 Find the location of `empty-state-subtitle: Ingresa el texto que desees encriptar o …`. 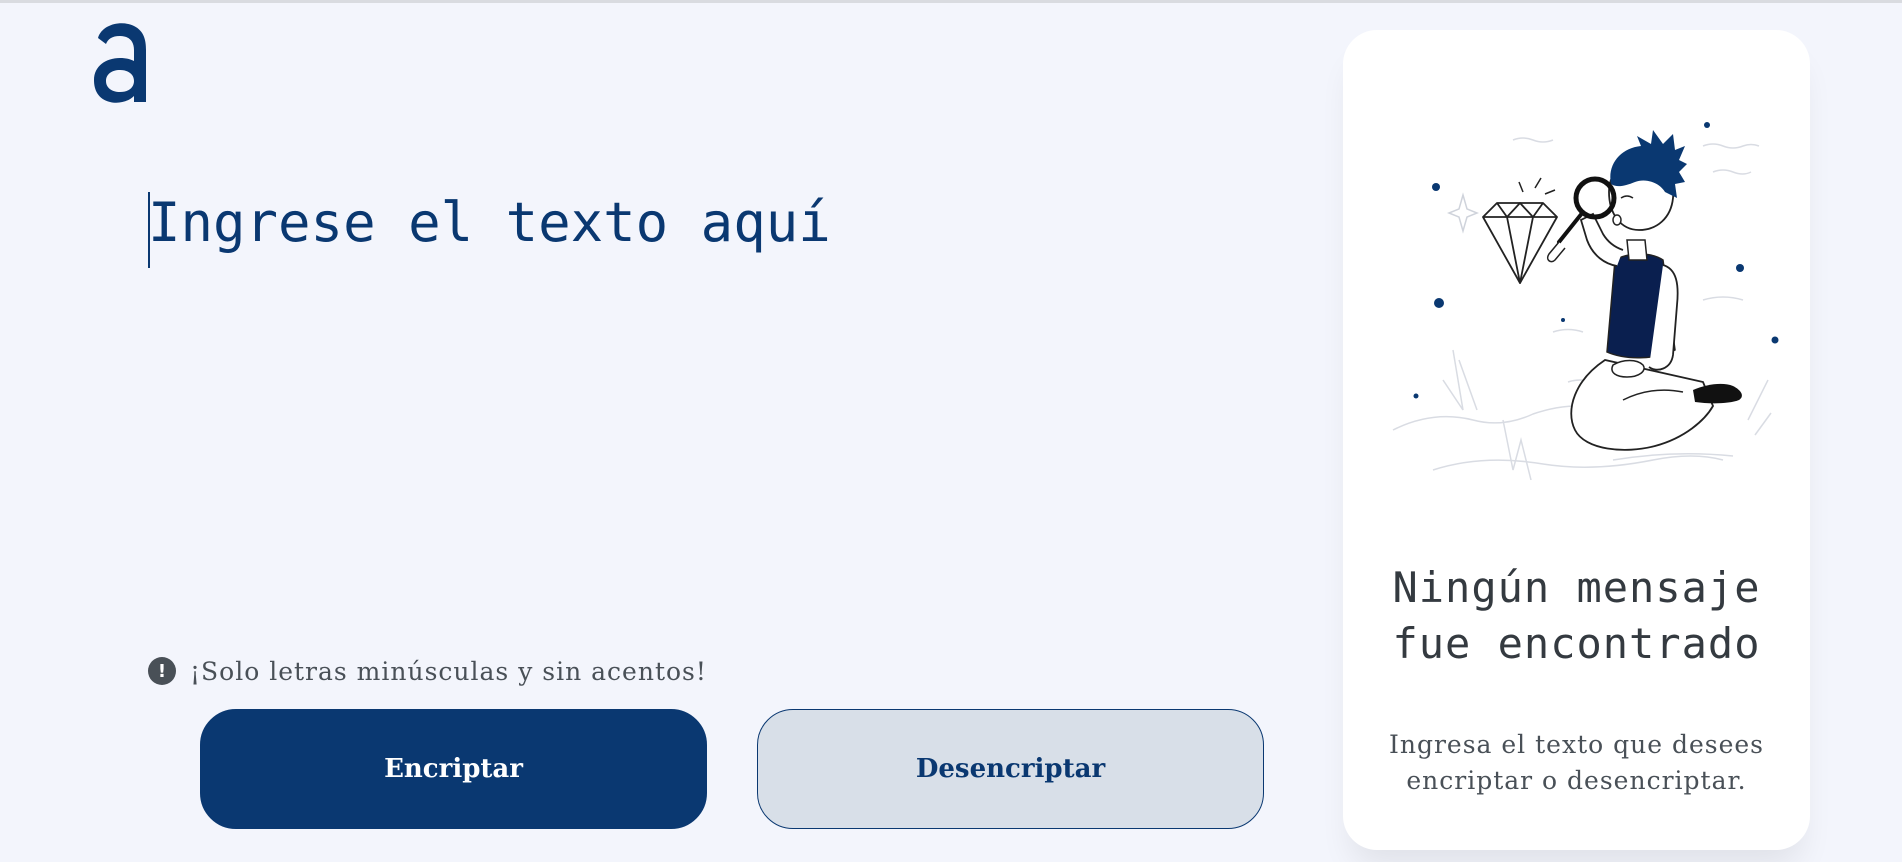

empty-state-subtitle: Ingresa el texto que desees encriptar o … is located at coordinates (1576, 762).